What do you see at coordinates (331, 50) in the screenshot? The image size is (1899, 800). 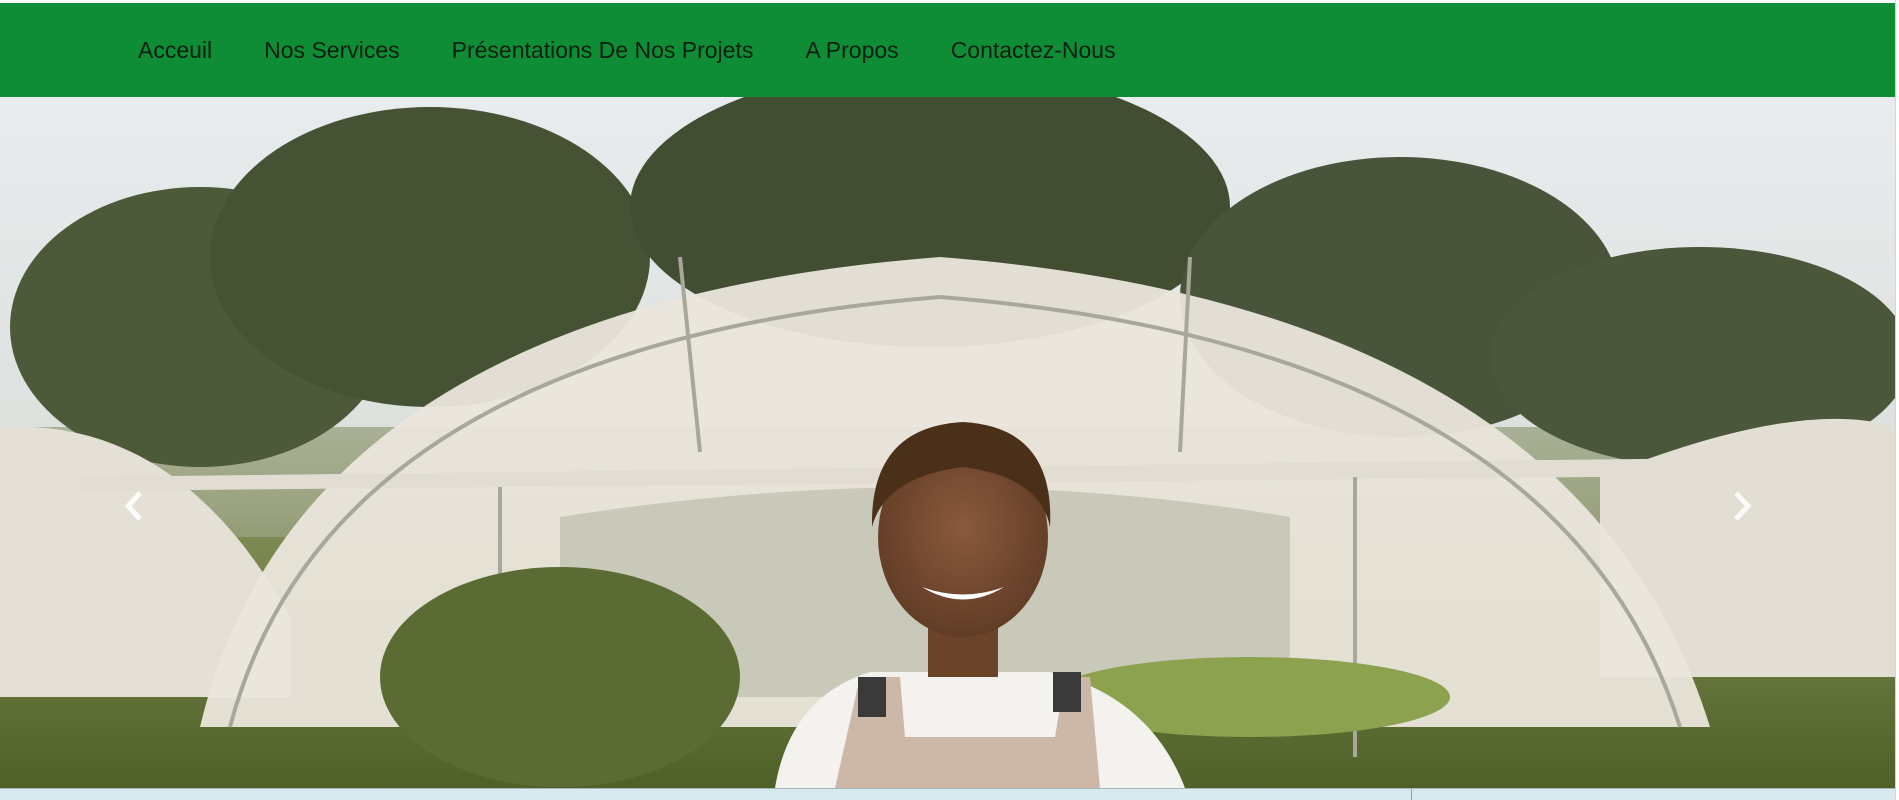 I see `nav-item-nos-services: Nos Services` at bounding box center [331, 50].